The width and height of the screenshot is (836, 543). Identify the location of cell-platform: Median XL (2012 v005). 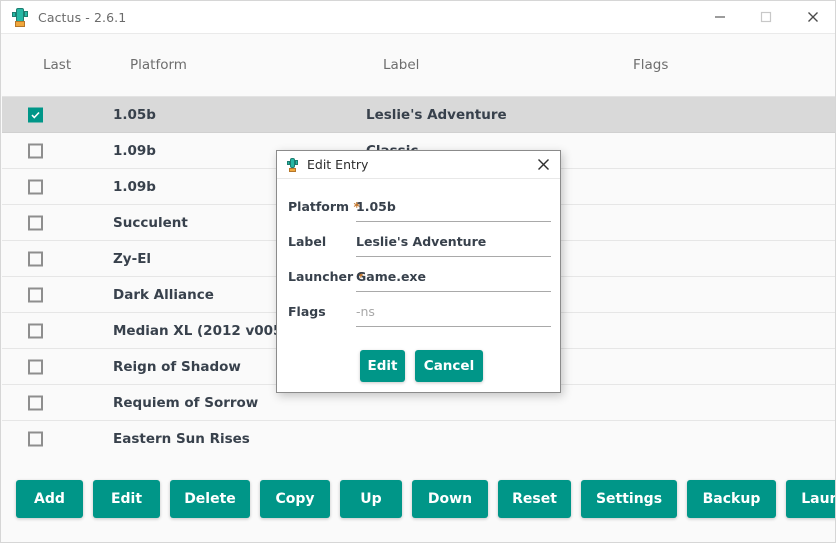
(201, 330).